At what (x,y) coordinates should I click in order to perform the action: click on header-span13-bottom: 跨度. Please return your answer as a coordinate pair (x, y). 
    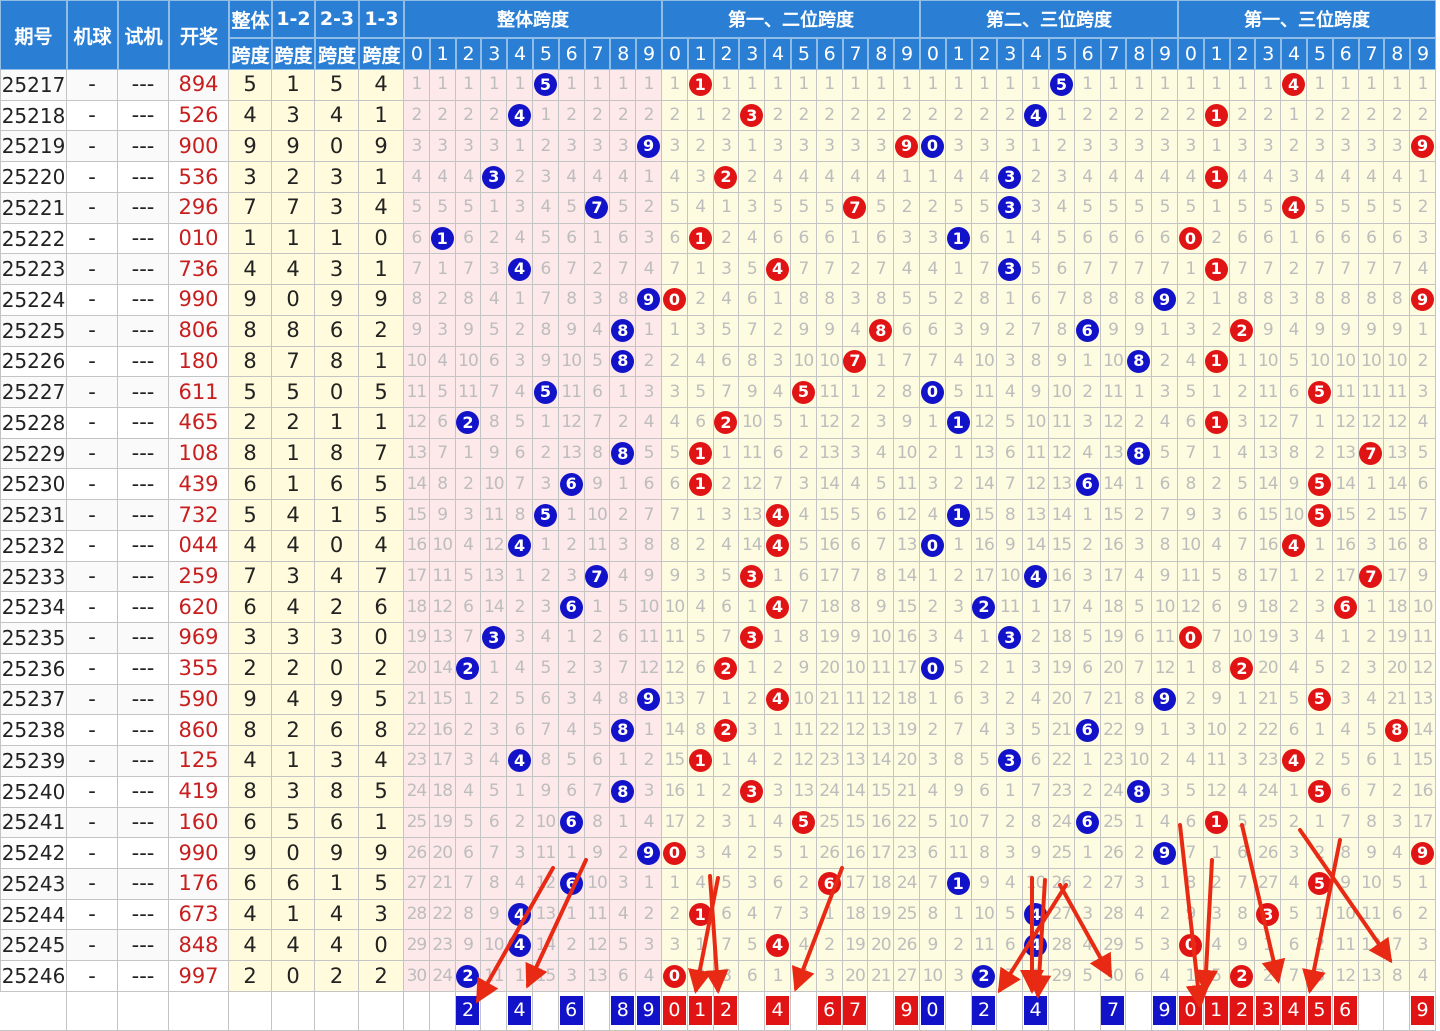
    Looking at the image, I should click on (381, 54).